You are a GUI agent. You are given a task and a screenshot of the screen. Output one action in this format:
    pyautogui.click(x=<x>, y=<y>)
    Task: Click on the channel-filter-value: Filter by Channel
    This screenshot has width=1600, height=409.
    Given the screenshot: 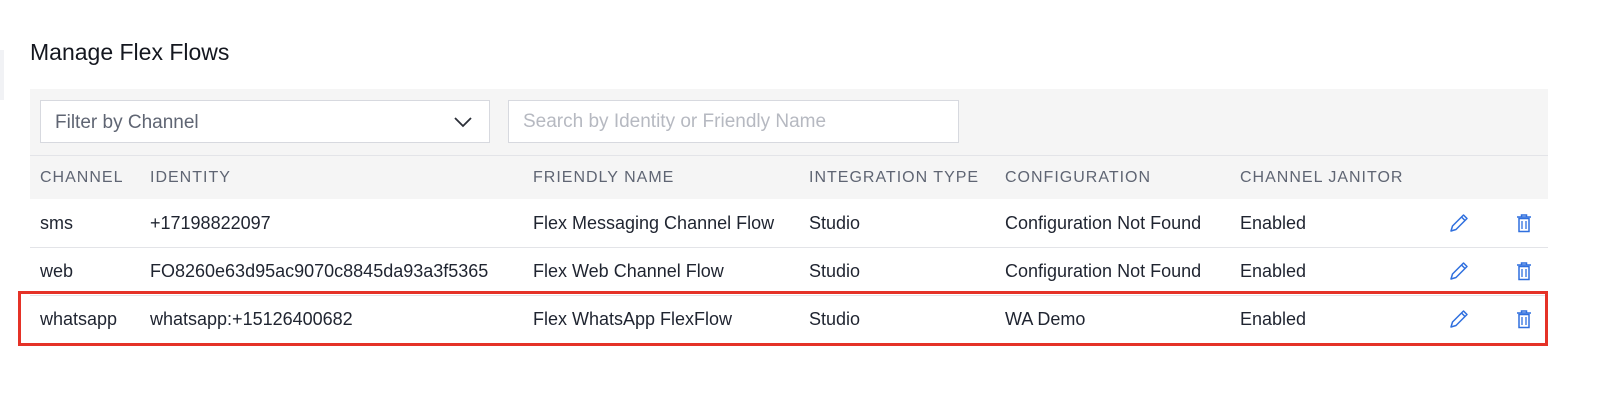 What is the action you would take?
    pyautogui.click(x=127, y=122)
    